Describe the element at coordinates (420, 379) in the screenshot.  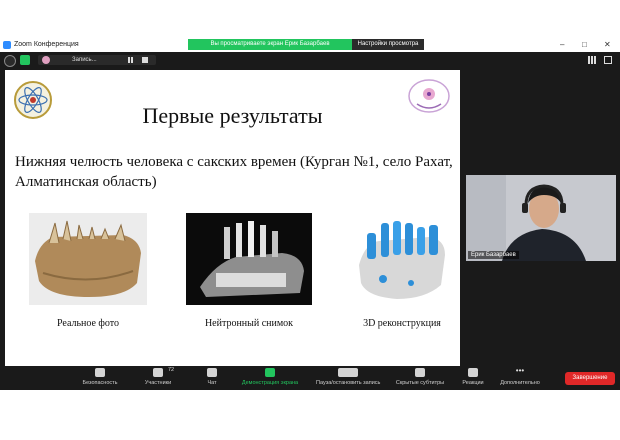
I see `subtitles-button: Скрытые субтитры` at that location.